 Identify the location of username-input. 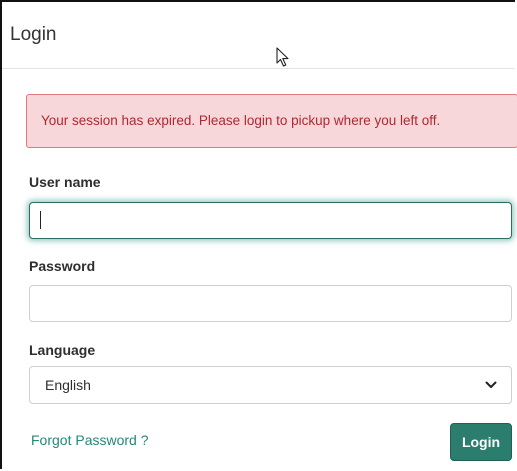
(270, 220).